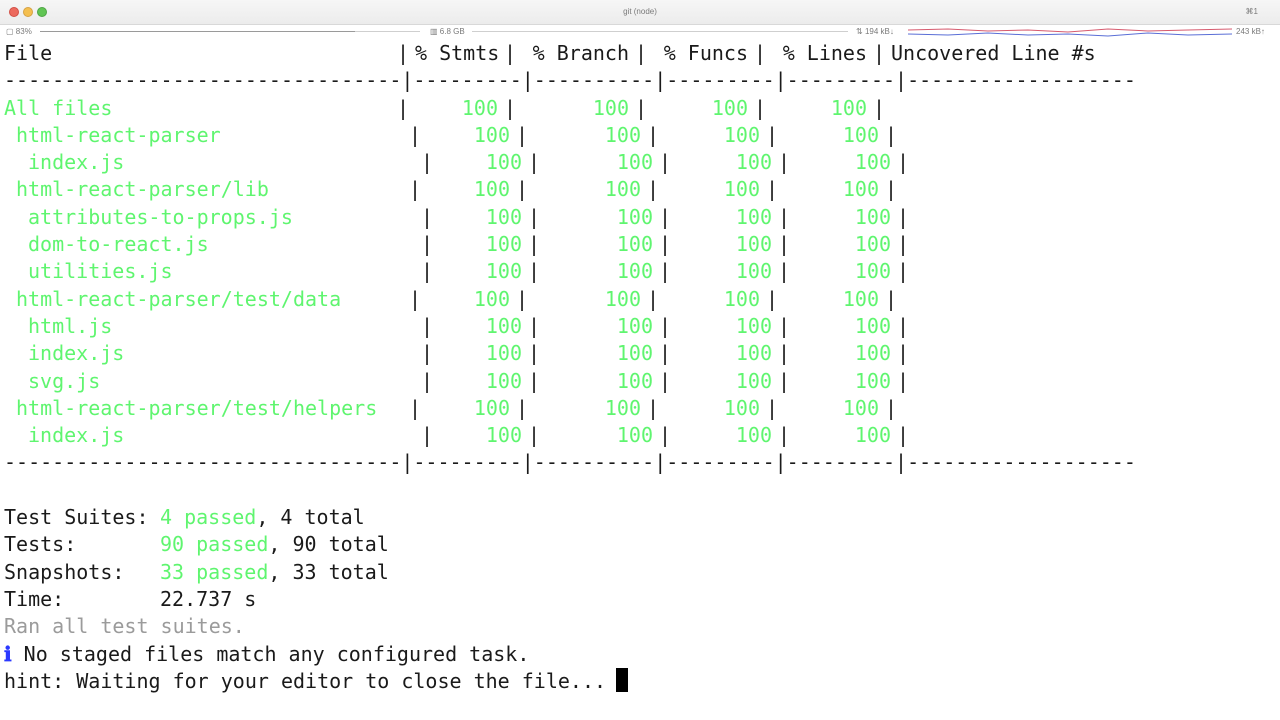 The height and width of the screenshot is (720, 1280). I want to click on memory-status: ▥ 6.8 GB, so click(447, 31).